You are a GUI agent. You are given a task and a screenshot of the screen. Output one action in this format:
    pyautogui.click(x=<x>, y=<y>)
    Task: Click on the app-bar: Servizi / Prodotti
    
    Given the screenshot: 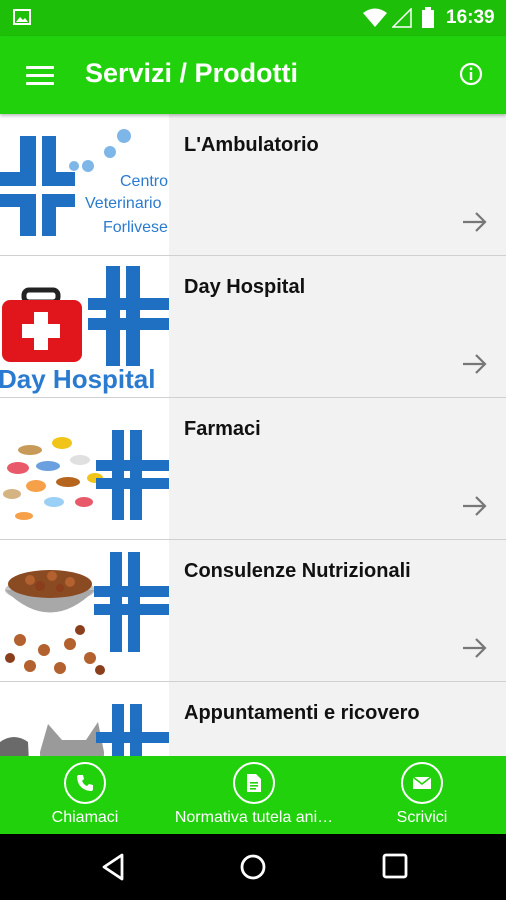 What is the action you would take?
    pyautogui.click(x=253, y=75)
    